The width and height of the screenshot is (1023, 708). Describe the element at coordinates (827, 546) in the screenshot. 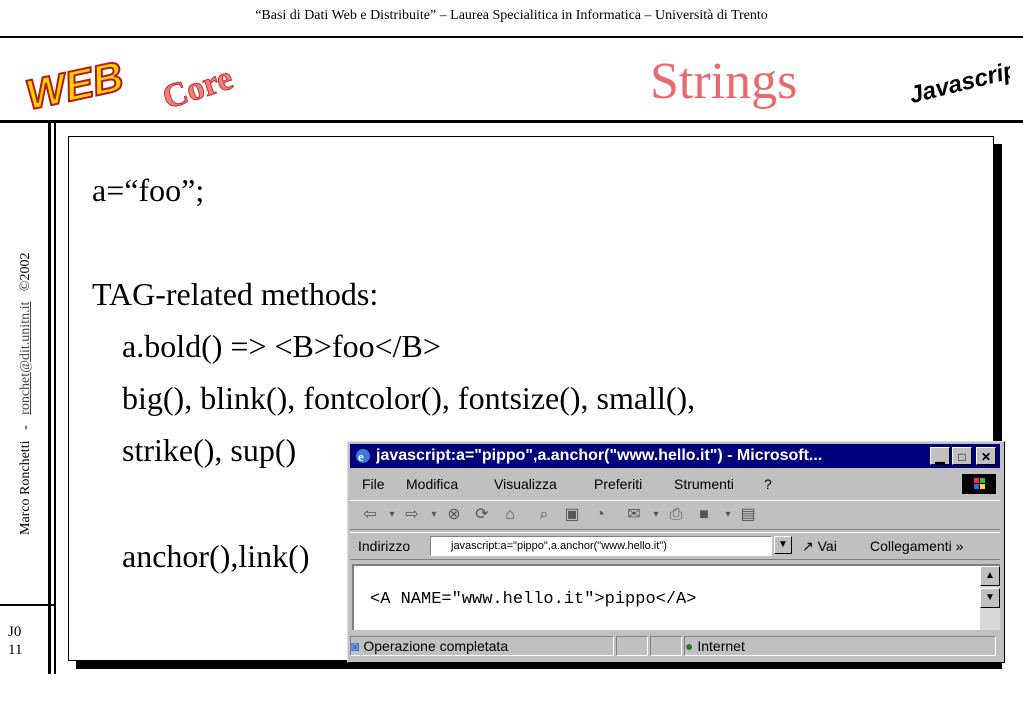

I see `go-label: Vai` at that location.